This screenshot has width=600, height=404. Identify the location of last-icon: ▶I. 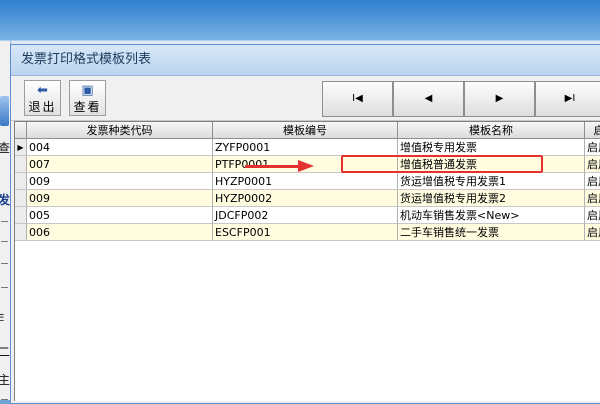
(570, 98).